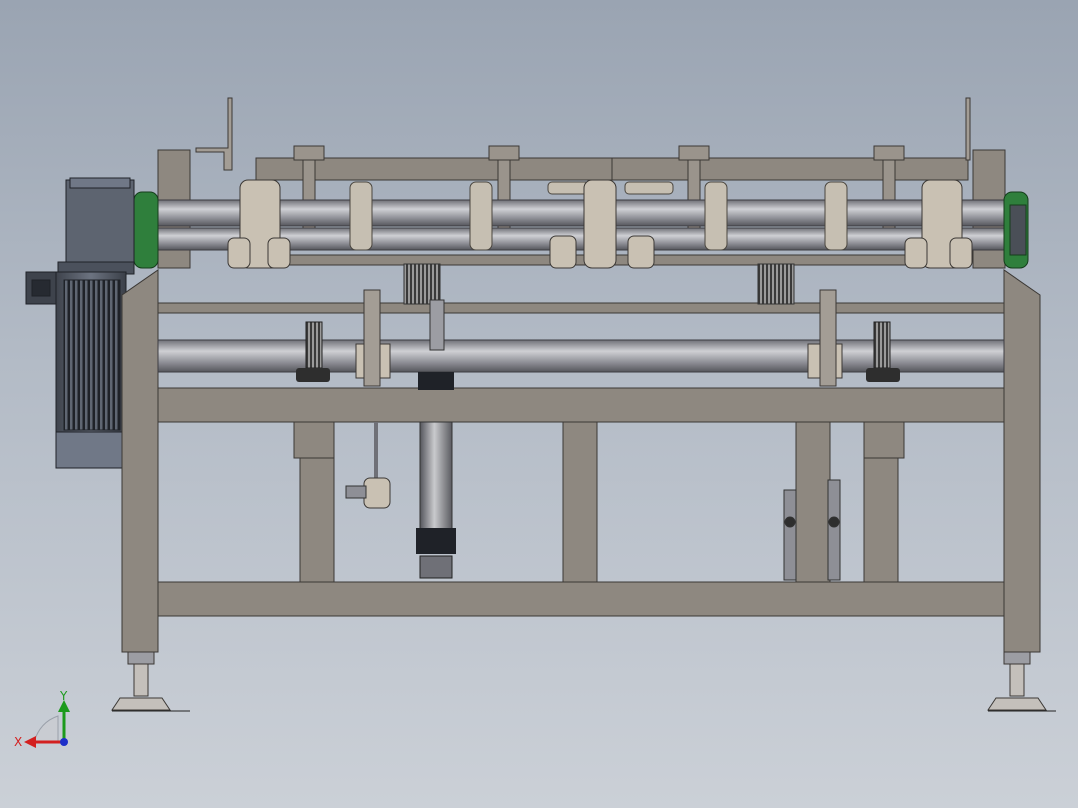 The width and height of the screenshot is (1078, 808). I want to click on pendulum-roller, so click(368, 465).